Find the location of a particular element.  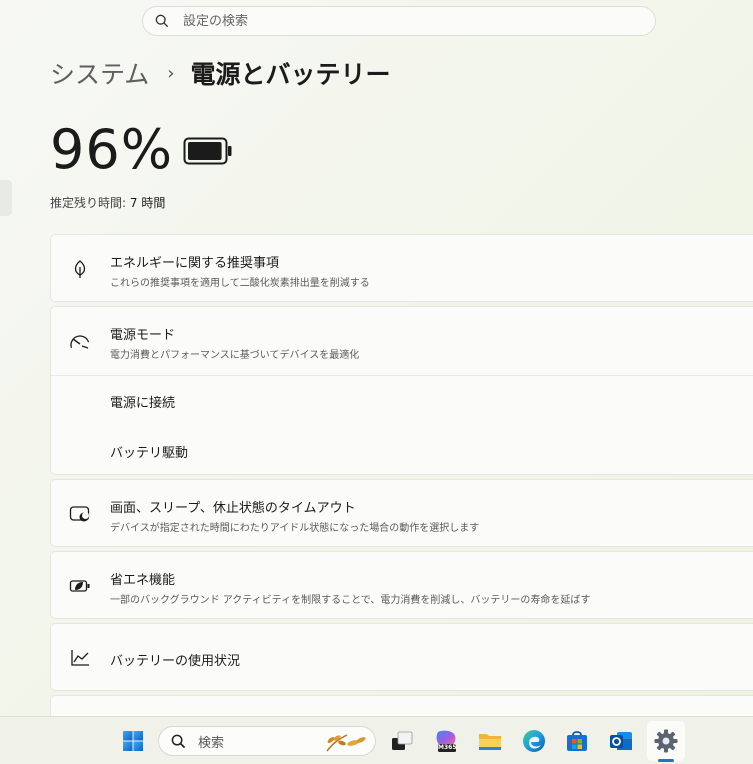

taskbar-search-label: 検索 is located at coordinates (211, 743).